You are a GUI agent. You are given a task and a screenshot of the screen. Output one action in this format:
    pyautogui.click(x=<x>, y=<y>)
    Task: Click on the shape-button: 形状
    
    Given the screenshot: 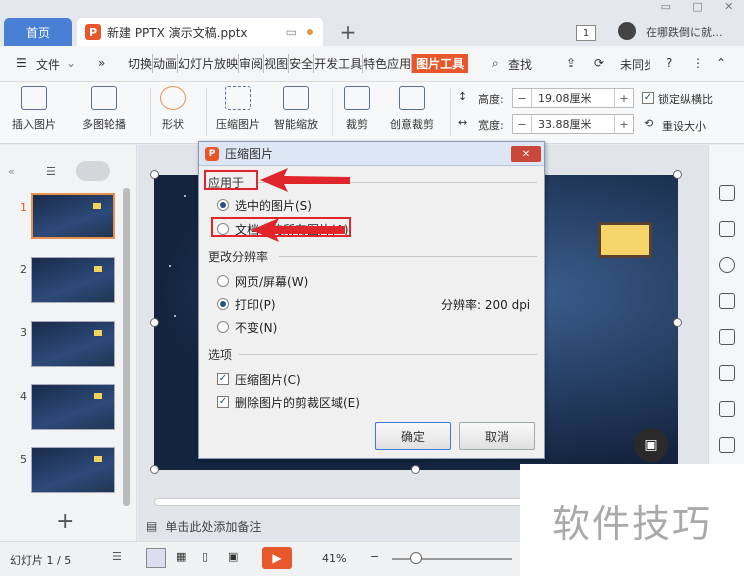 What is the action you would take?
    pyautogui.click(x=173, y=109)
    